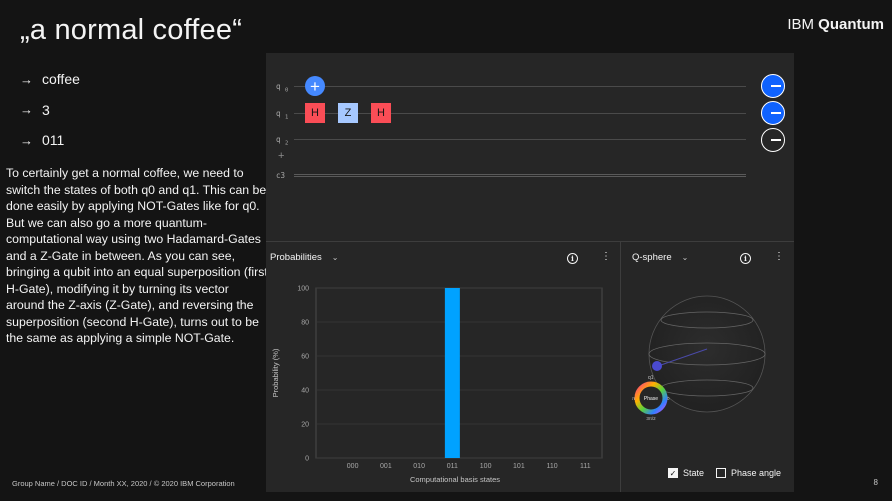  What do you see at coordinates (694, 473) in the screenshot?
I see `state-checkbox-label: State` at bounding box center [694, 473].